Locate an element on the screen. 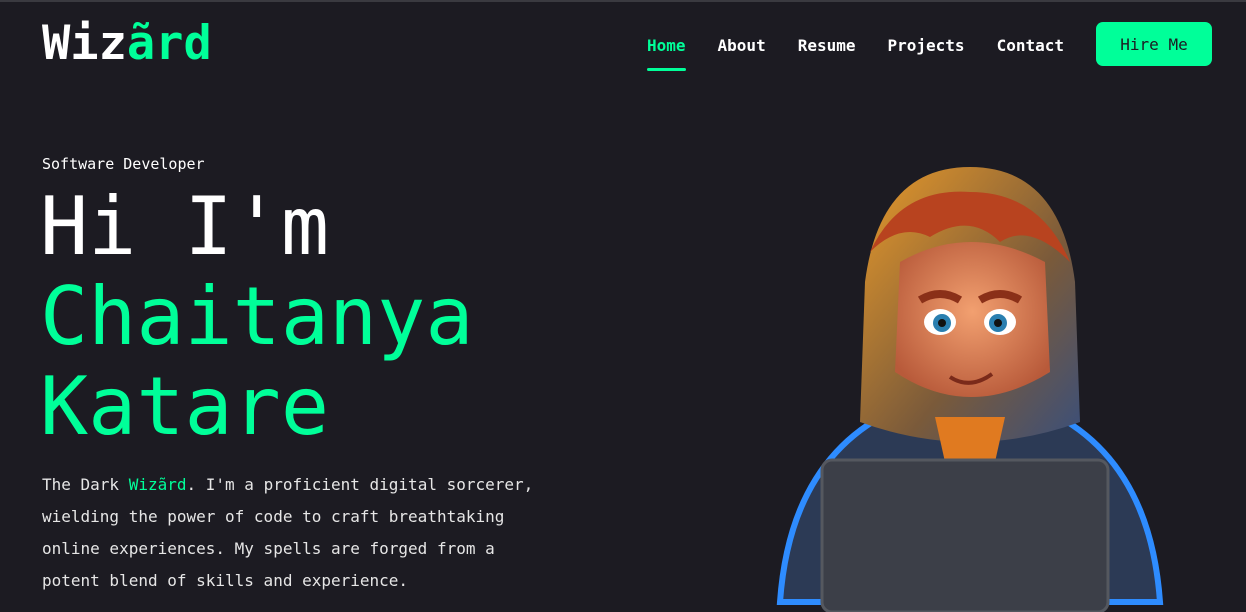 The height and width of the screenshot is (612, 1246). logo: Wizãrd is located at coordinates (127, 43).